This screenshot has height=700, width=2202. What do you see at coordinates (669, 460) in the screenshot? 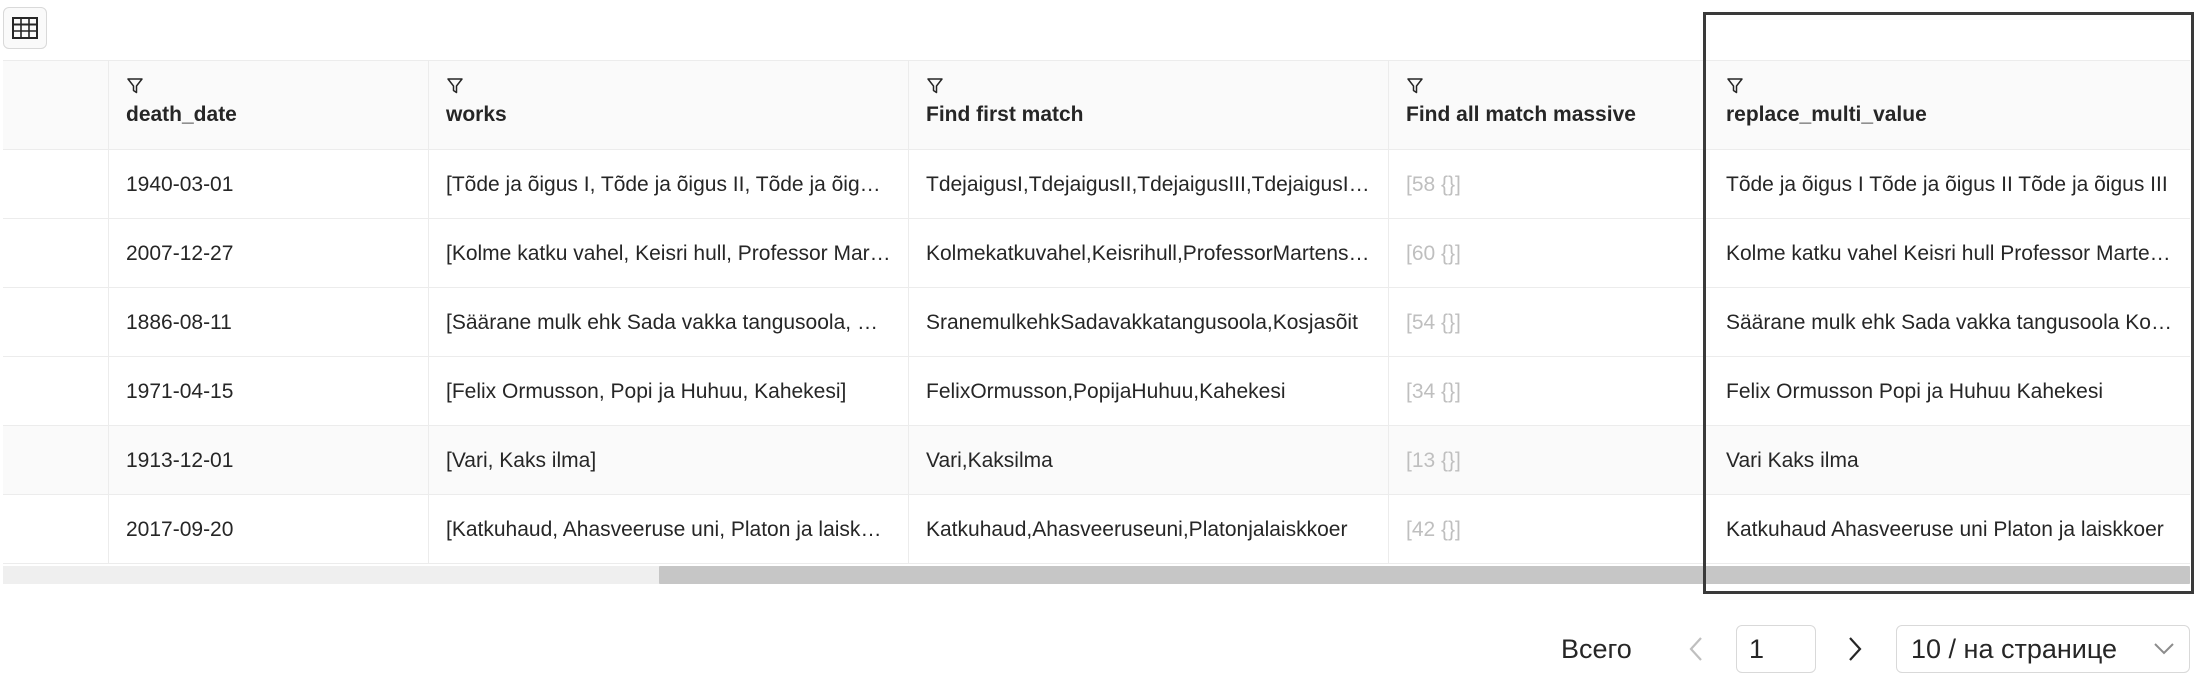
I see `table-cell: [Vari, Kaks ilma]` at bounding box center [669, 460].